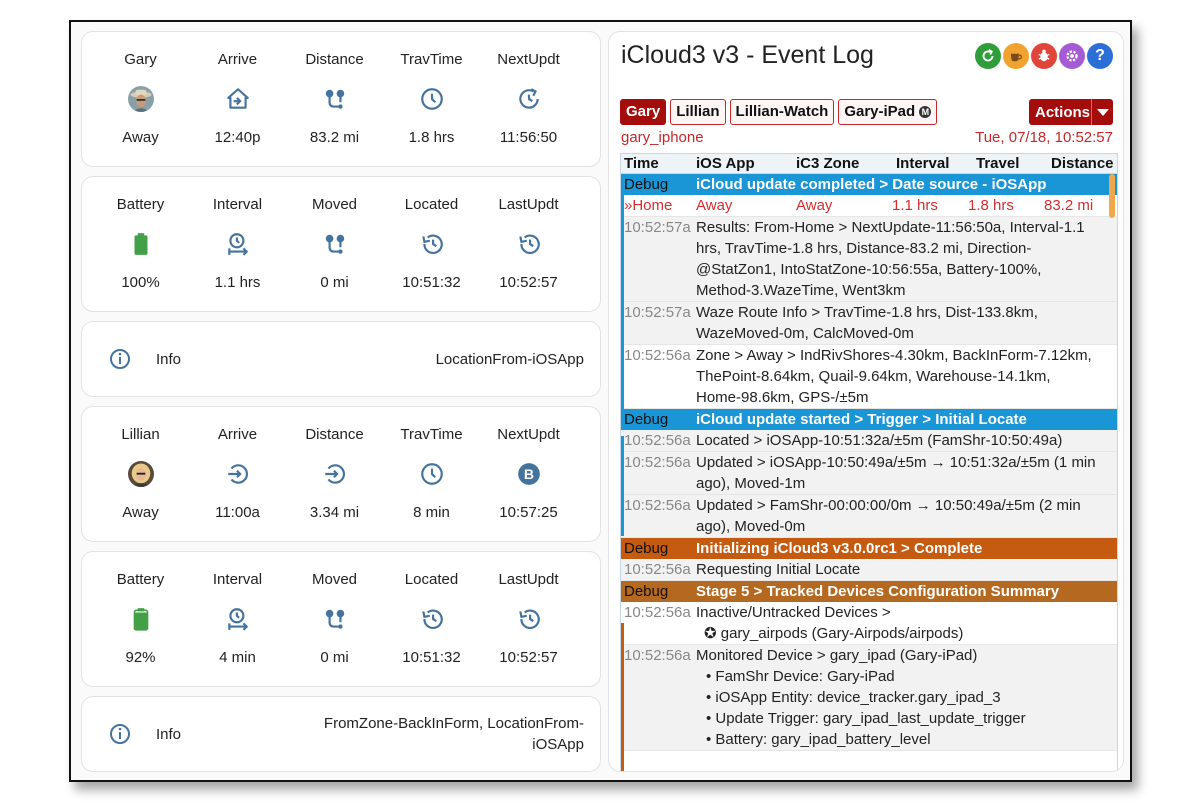  Describe the element at coordinates (237, 59) in the screenshot. I see `arrive-label: Arrive` at that location.